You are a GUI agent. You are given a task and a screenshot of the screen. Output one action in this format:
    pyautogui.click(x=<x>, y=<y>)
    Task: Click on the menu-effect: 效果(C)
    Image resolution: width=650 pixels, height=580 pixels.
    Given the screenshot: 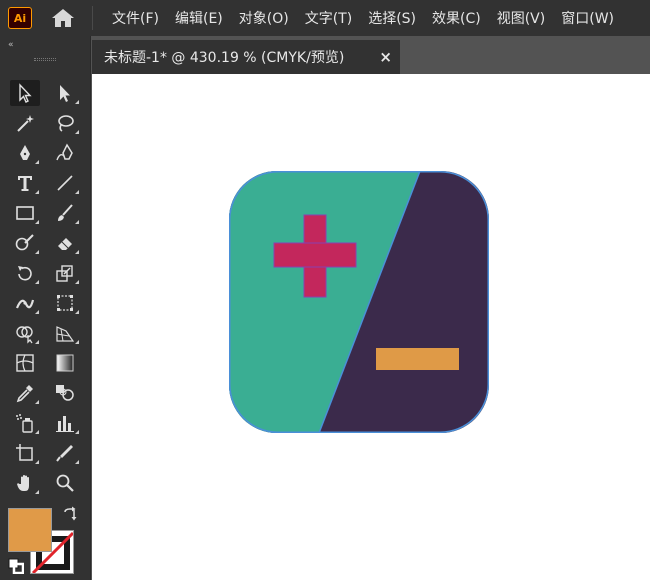 What is the action you would take?
    pyautogui.click(x=456, y=18)
    